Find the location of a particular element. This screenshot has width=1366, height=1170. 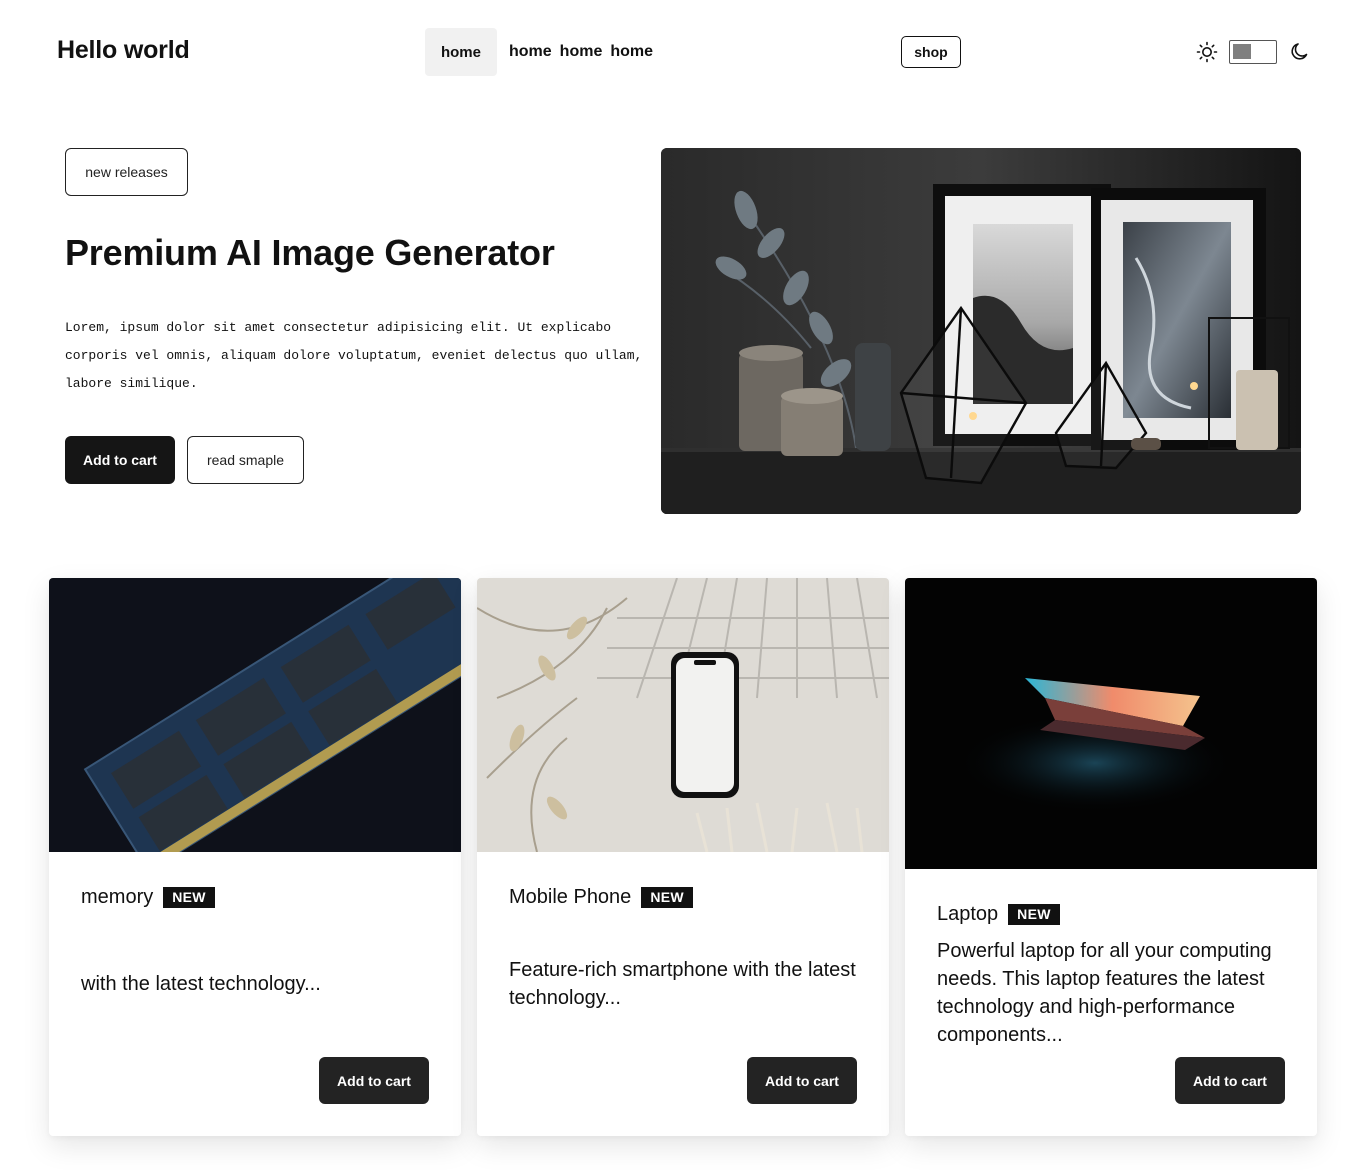

hero-image is located at coordinates (981, 331).